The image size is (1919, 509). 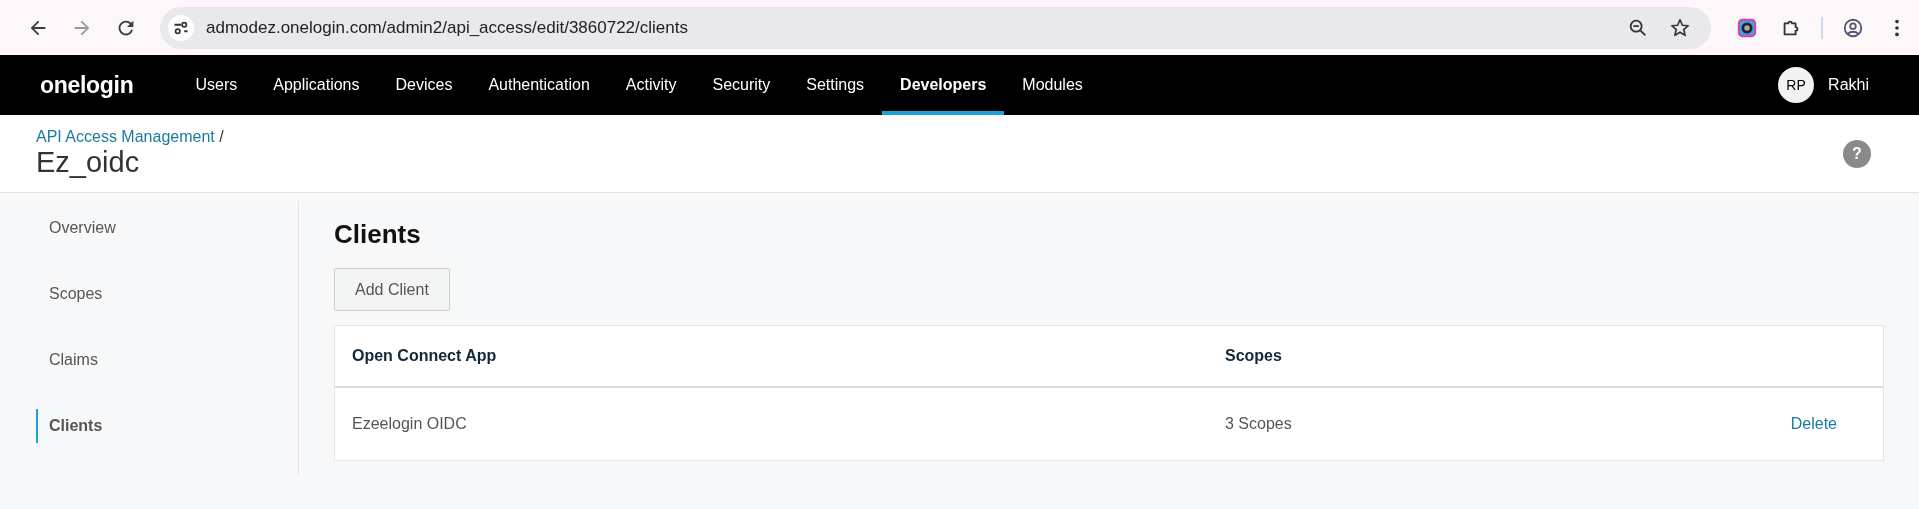 I want to click on delete-link: Delete, so click(x=1813, y=424).